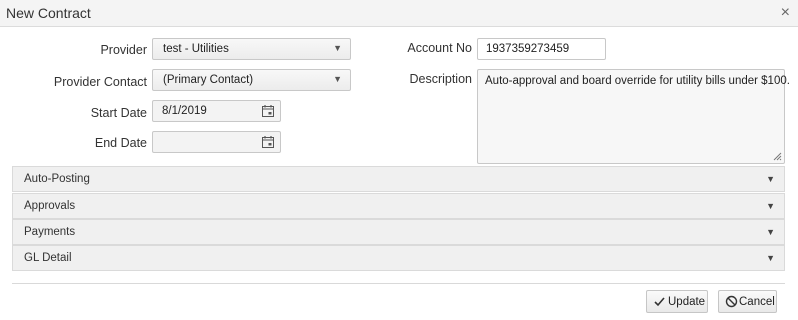  What do you see at coordinates (398, 206) in the screenshot?
I see `section-approvals: Approvals ▼` at bounding box center [398, 206].